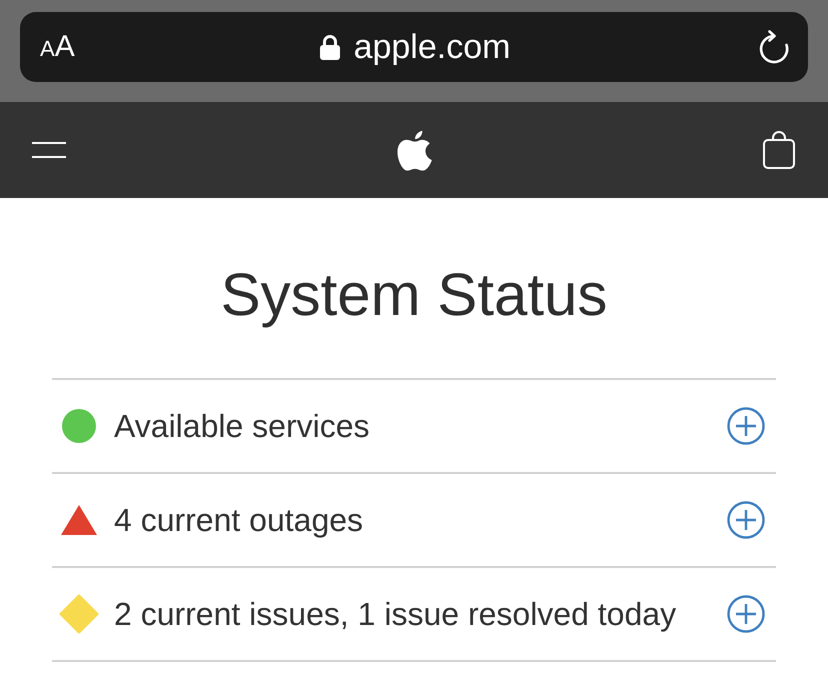 The image size is (828, 674). I want to click on bag-icon, so click(779, 150).